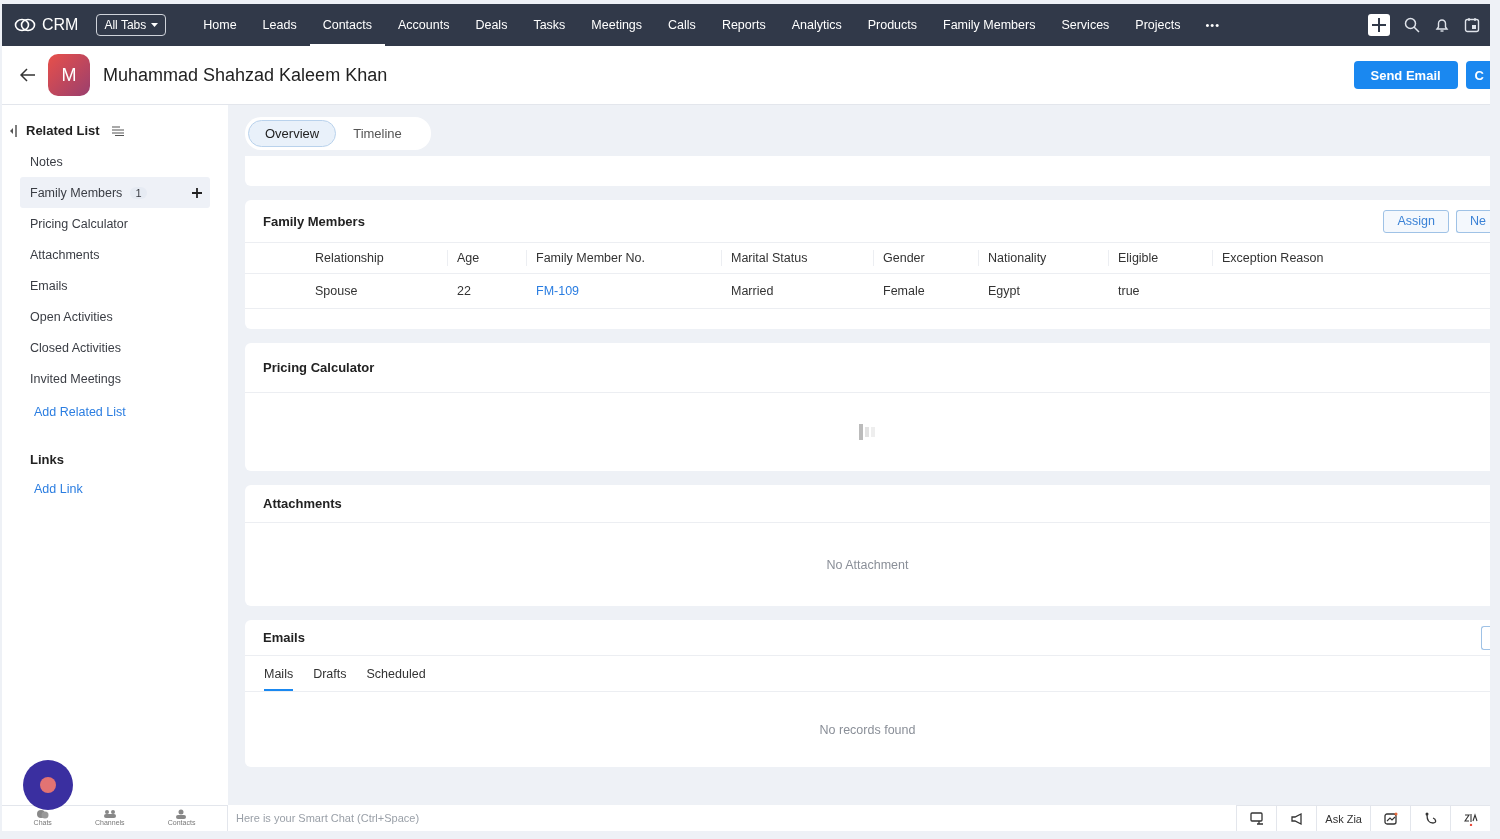 The image size is (1500, 839). Describe the element at coordinates (867, 564) in the screenshot. I see `empty-message: No Attachment` at that location.